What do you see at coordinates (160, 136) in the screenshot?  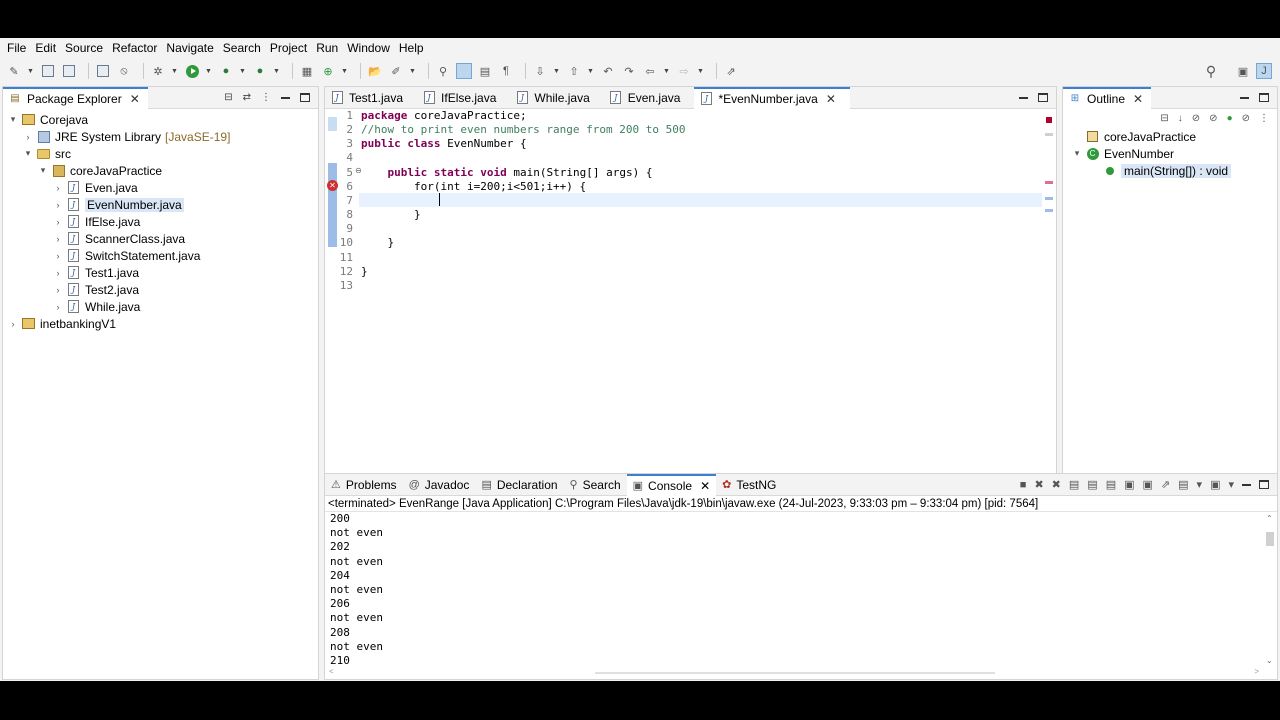 I see `tree-item: › JRE System Library [JavaSE-19]` at bounding box center [160, 136].